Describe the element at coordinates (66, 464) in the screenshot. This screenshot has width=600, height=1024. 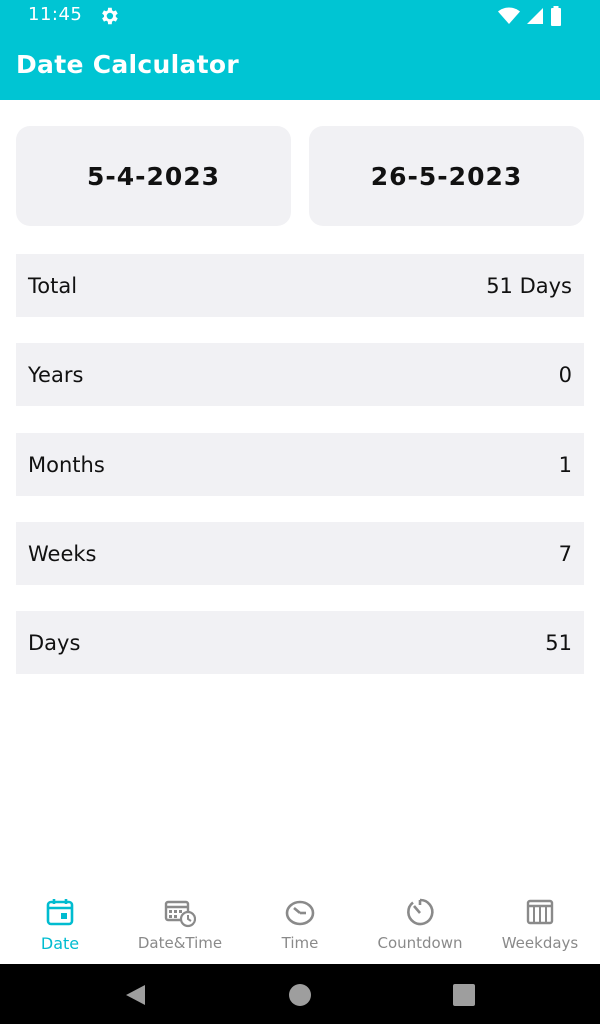
I see `result-label: Months` at that location.